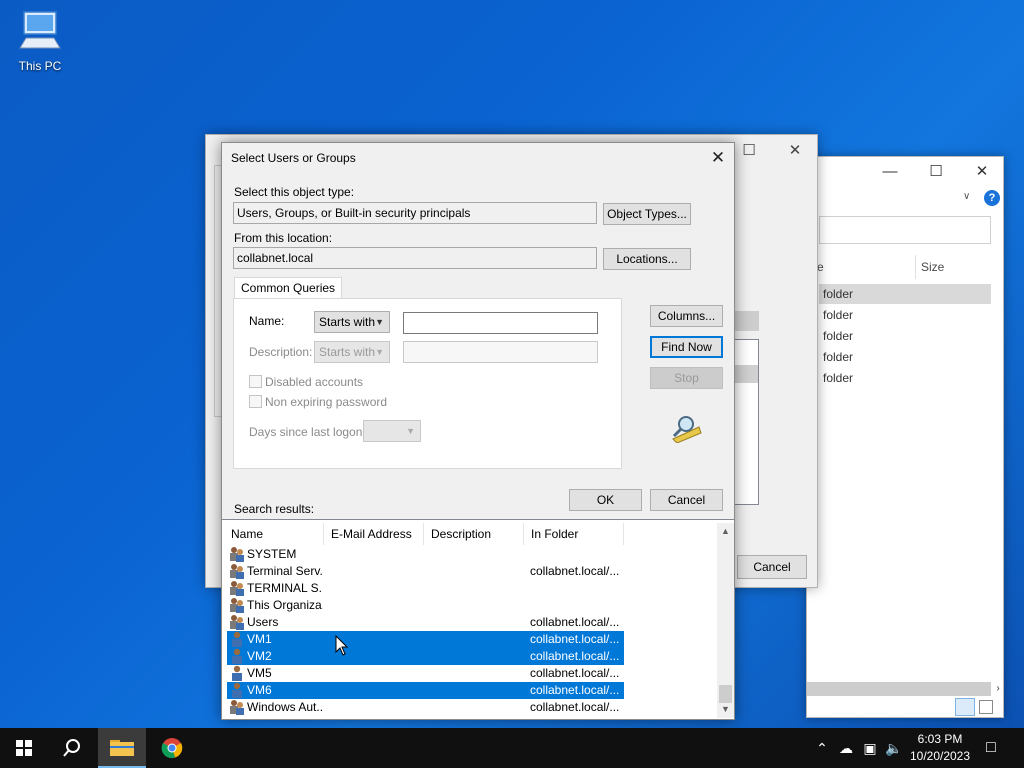 Image resolution: width=1024 pixels, height=768 pixels. Describe the element at coordinates (574, 534) in the screenshot. I see `column-header-folder: In Folder` at that location.